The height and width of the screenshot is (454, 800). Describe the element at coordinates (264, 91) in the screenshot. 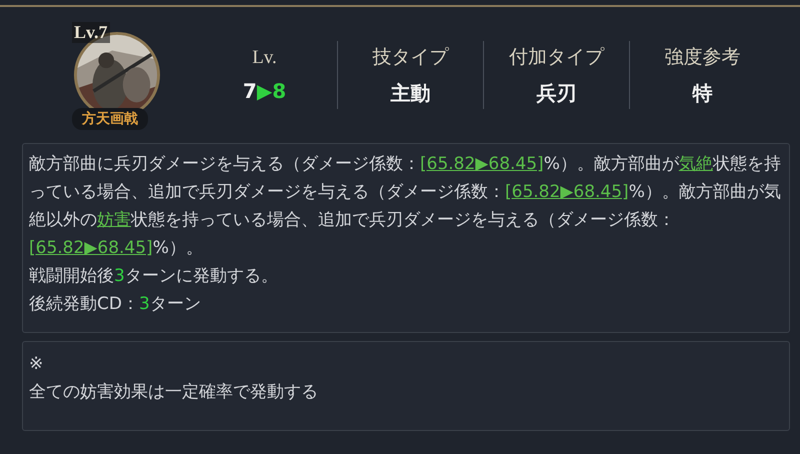

I see `level-change: 7▶8` at that location.